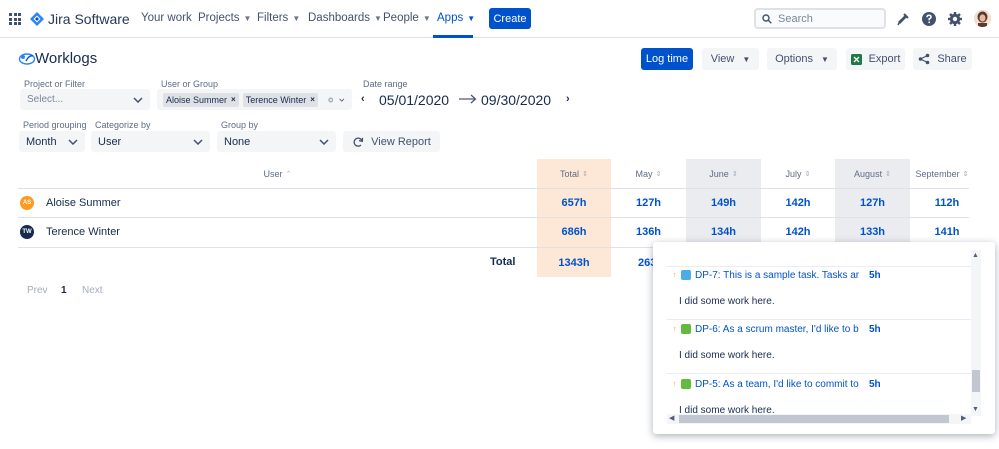  Describe the element at coordinates (401, 141) in the screenshot. I see `view-report-label: View Report` at that location.